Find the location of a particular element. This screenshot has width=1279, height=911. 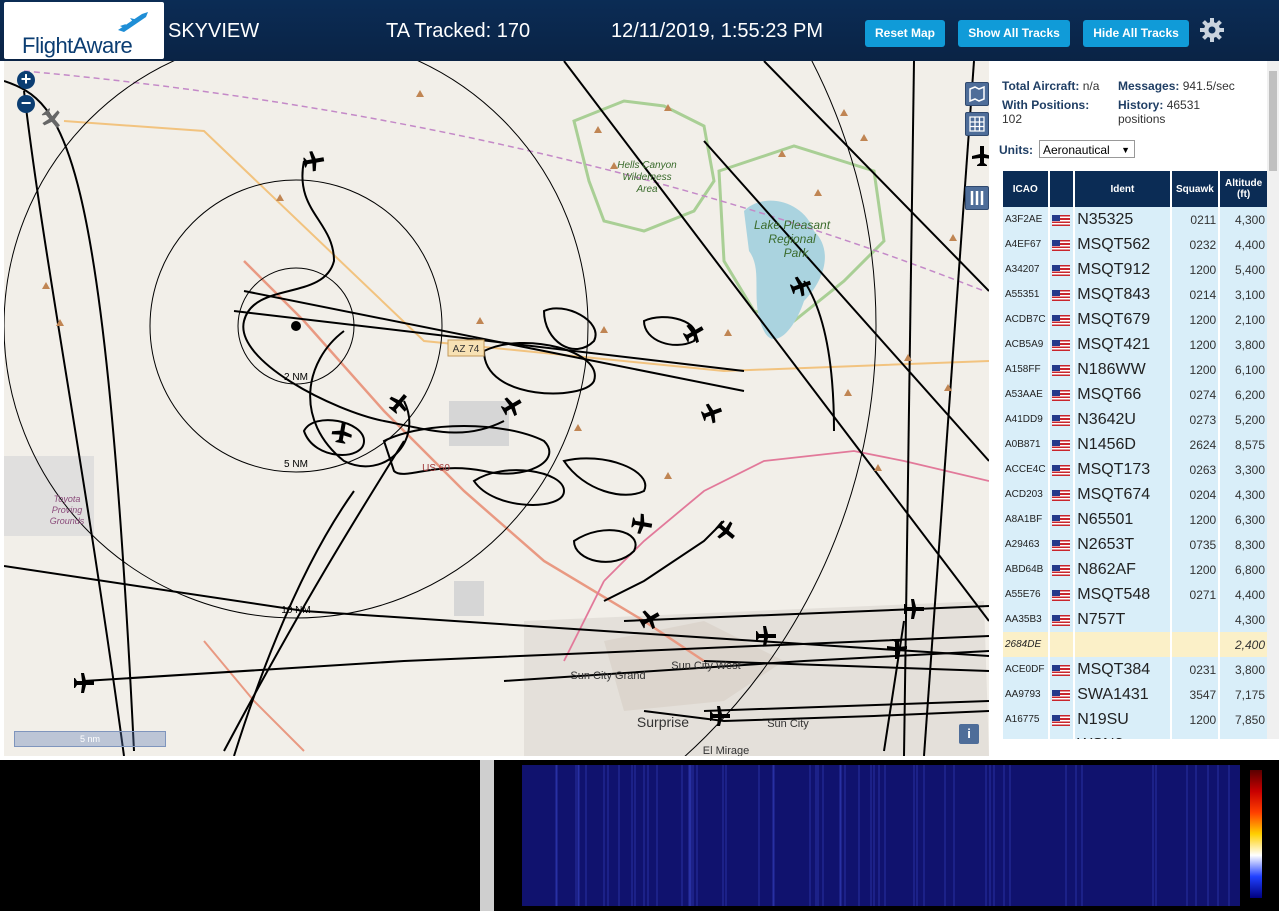

receiver-location is located at coordinates (296, 326).